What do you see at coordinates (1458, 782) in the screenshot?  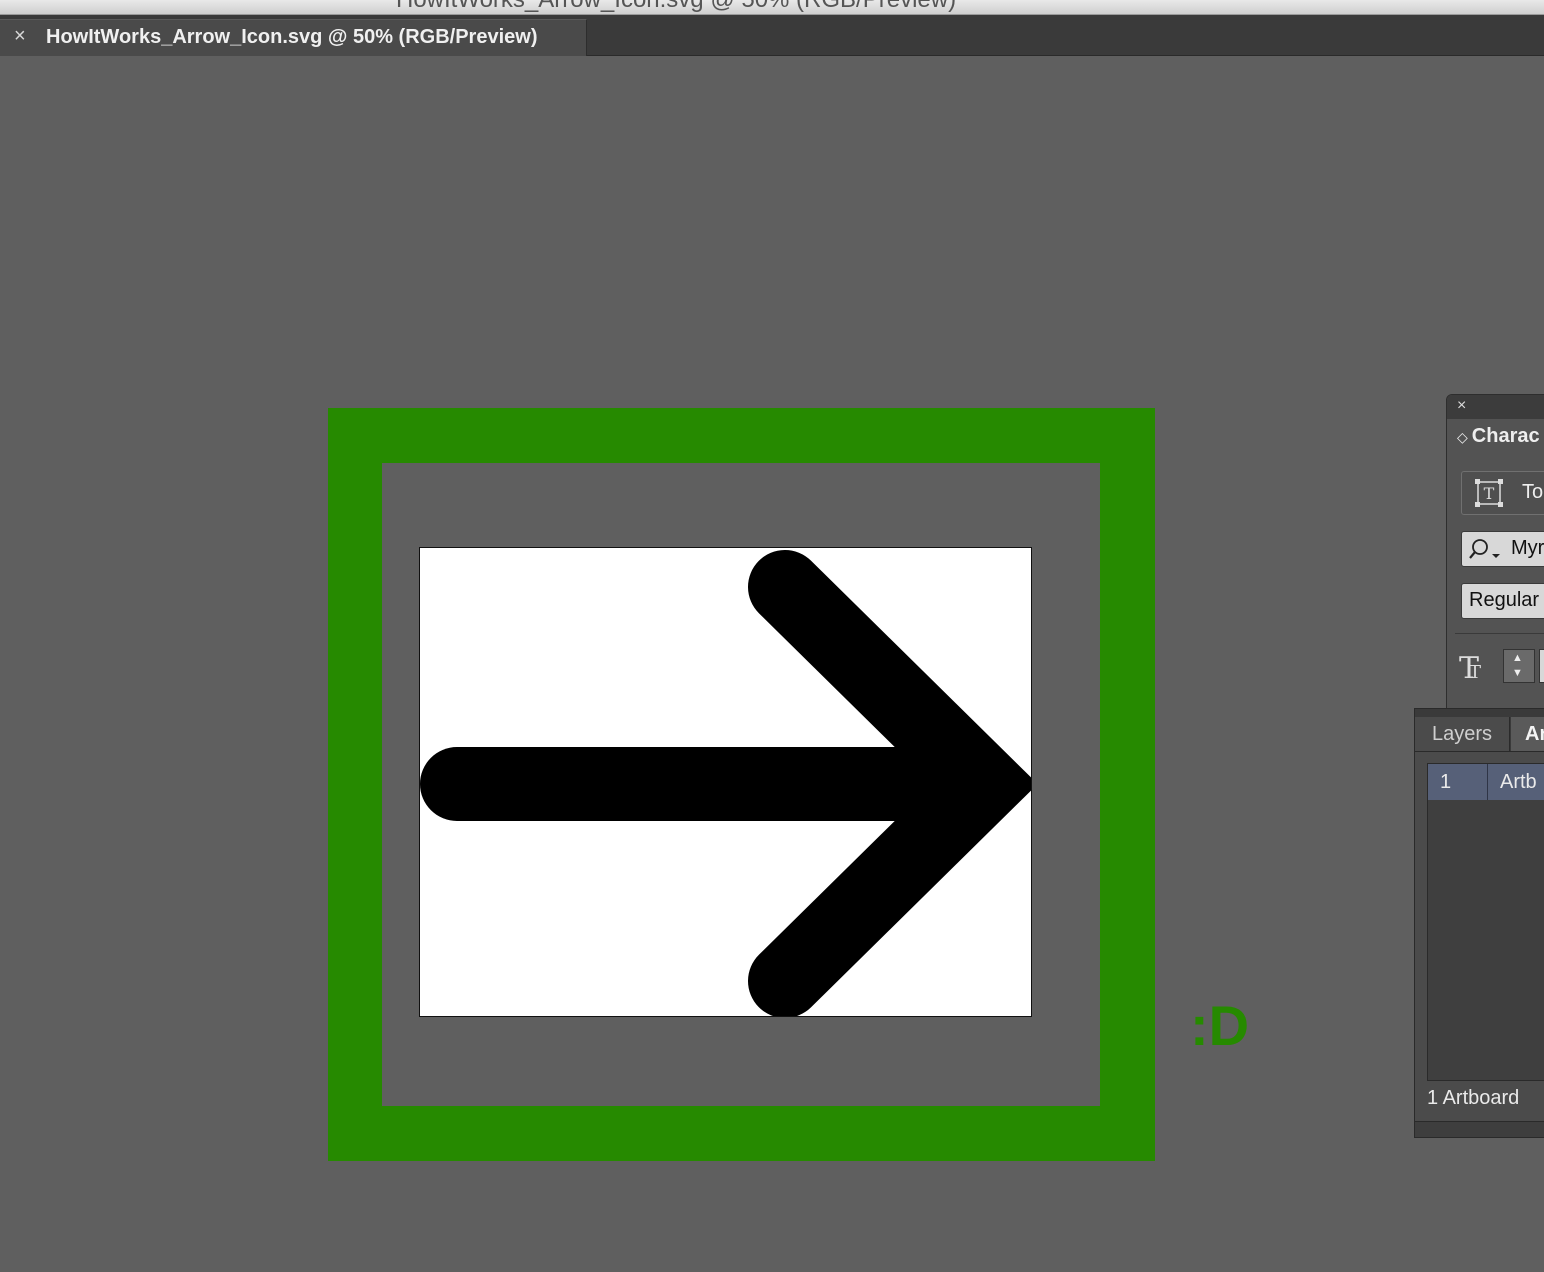 I see `artboard-row-index: 1` at bounding box center [1458, 782].